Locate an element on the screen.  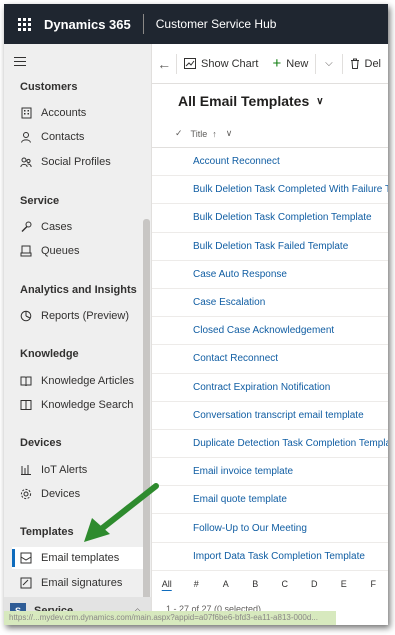
sidebar-item-label: Queues is located at coordinates (60, 251).